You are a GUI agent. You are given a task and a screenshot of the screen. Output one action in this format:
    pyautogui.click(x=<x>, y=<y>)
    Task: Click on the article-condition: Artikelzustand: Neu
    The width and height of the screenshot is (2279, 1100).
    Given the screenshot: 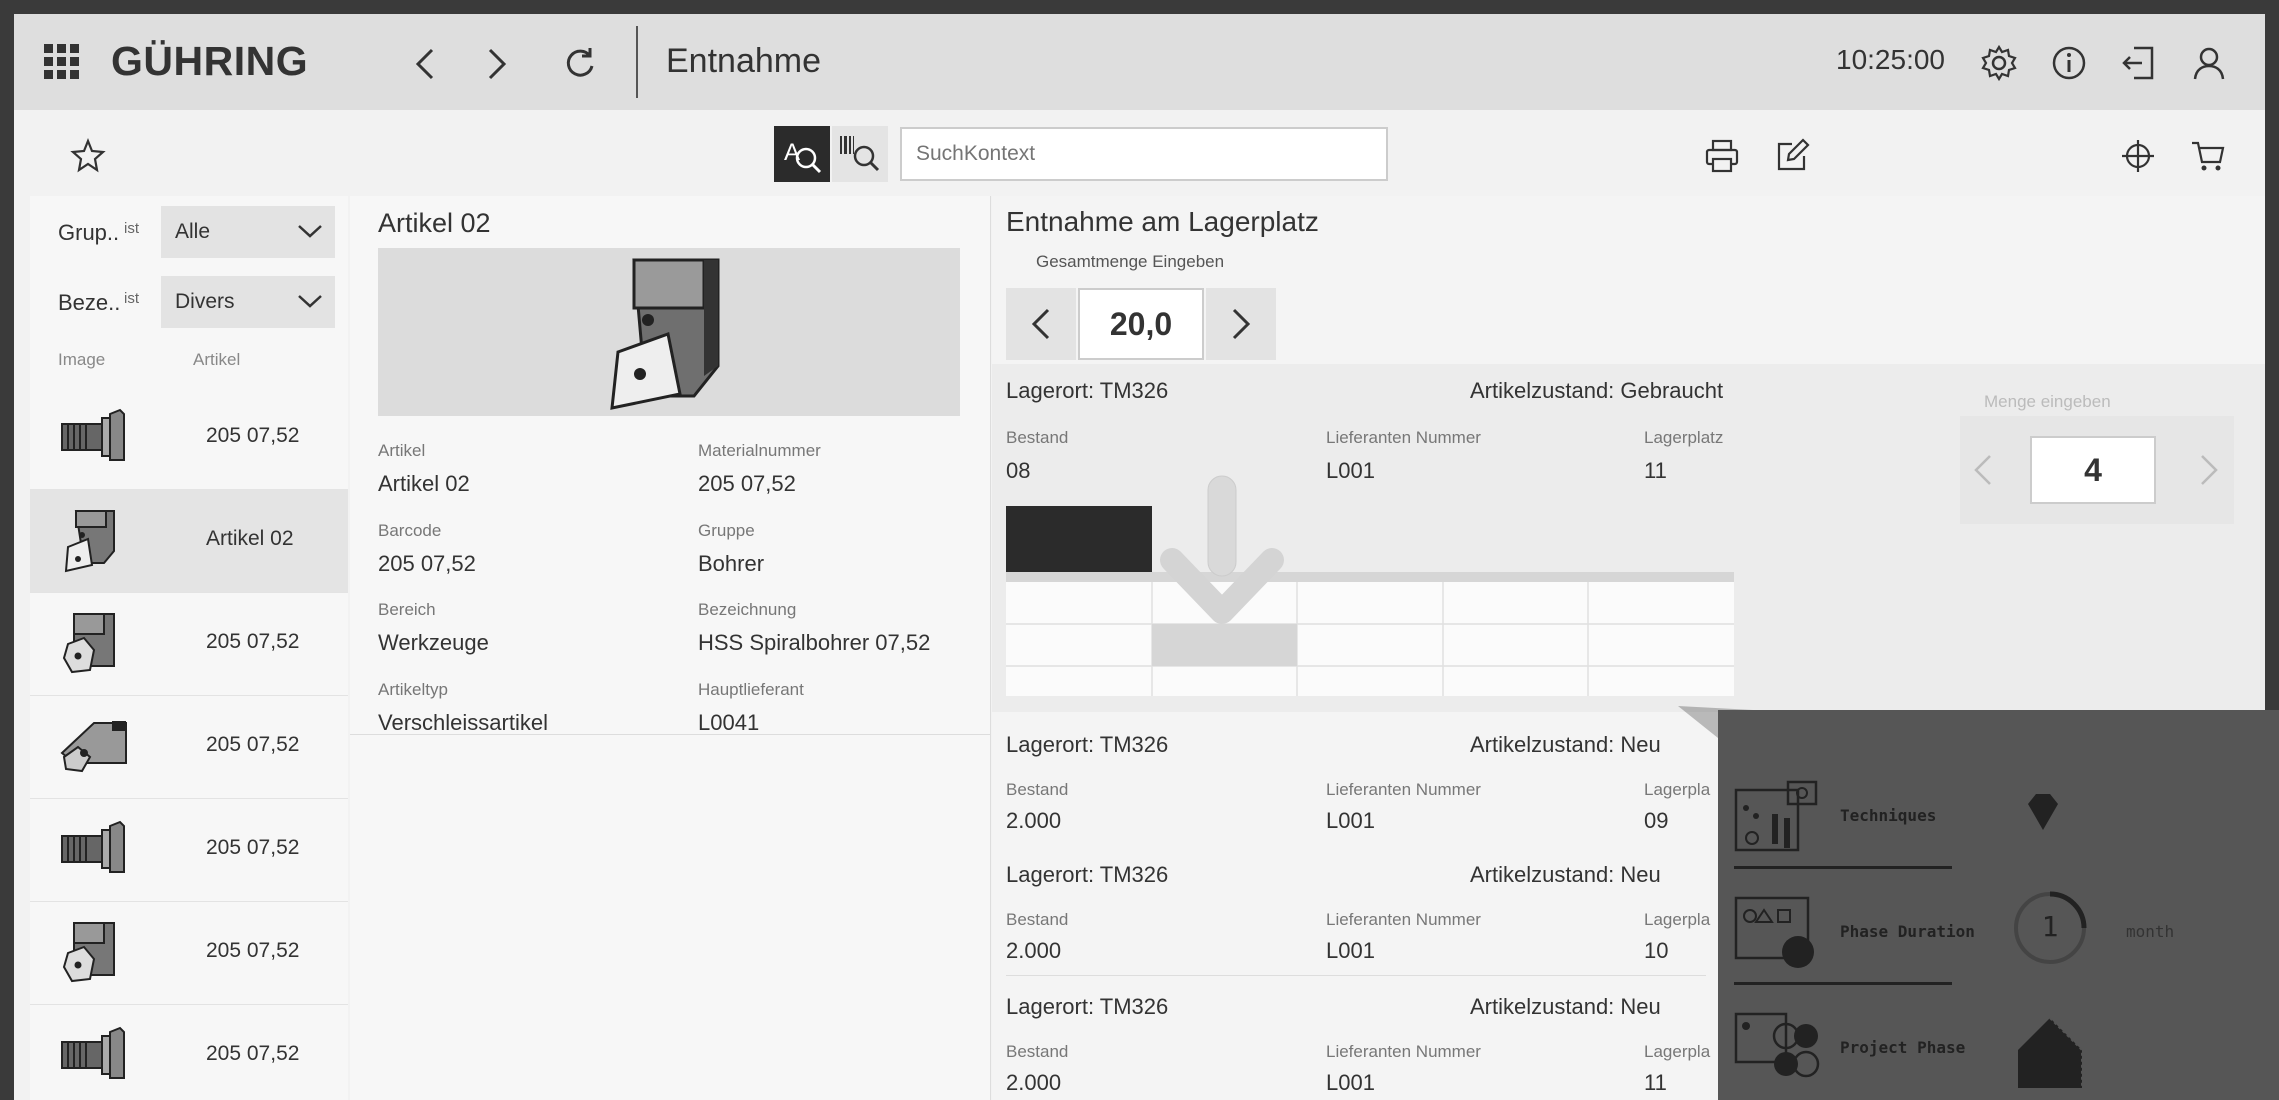 What is the action you would take?
    pyautogui.click(x=1565, y=1006)
    